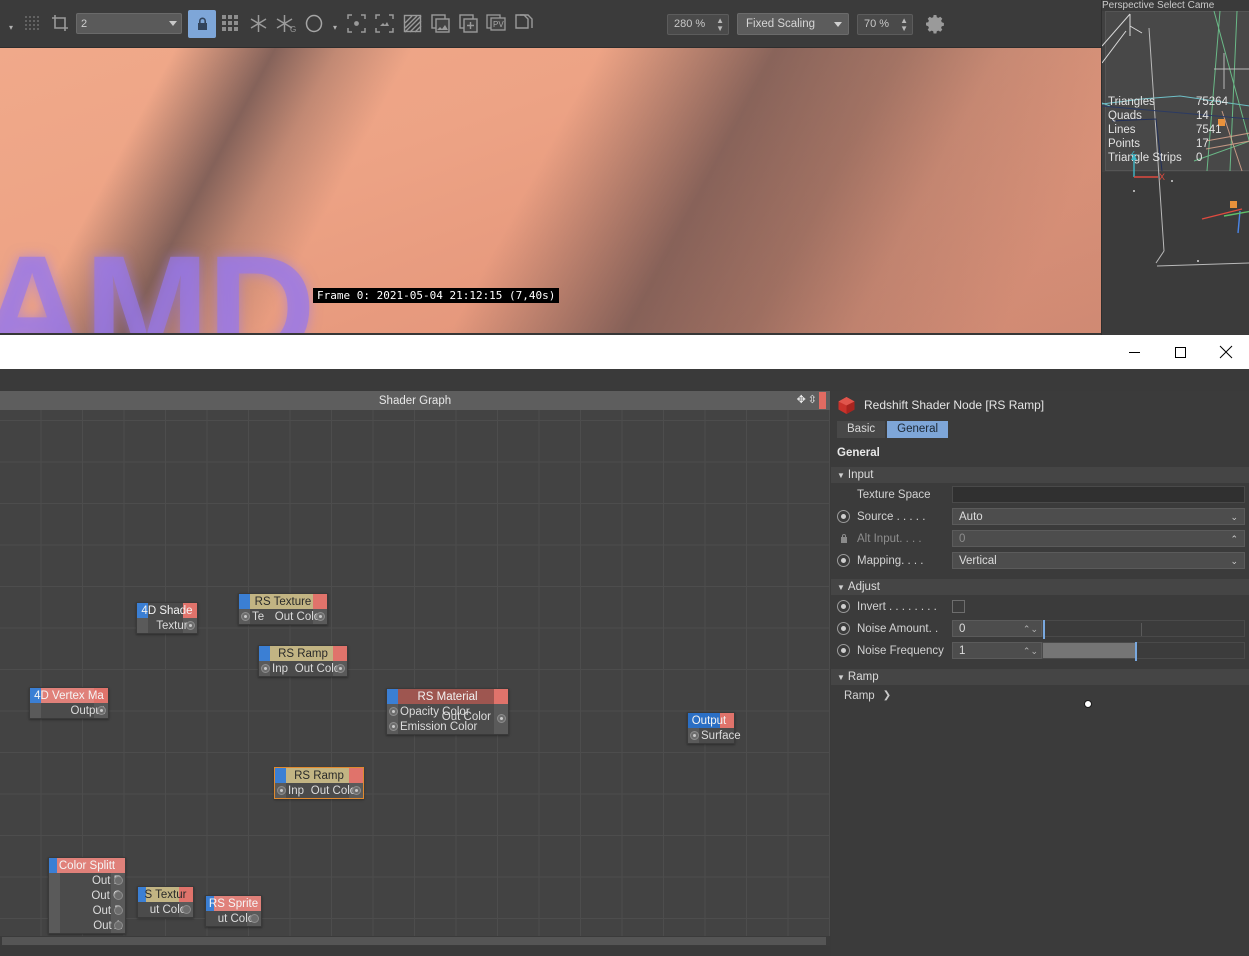 The height and width of the screenshot is (956, 1249). Describe the element at coordinates (202, 23) in the screenshot. I see `lock-icon` at that location.